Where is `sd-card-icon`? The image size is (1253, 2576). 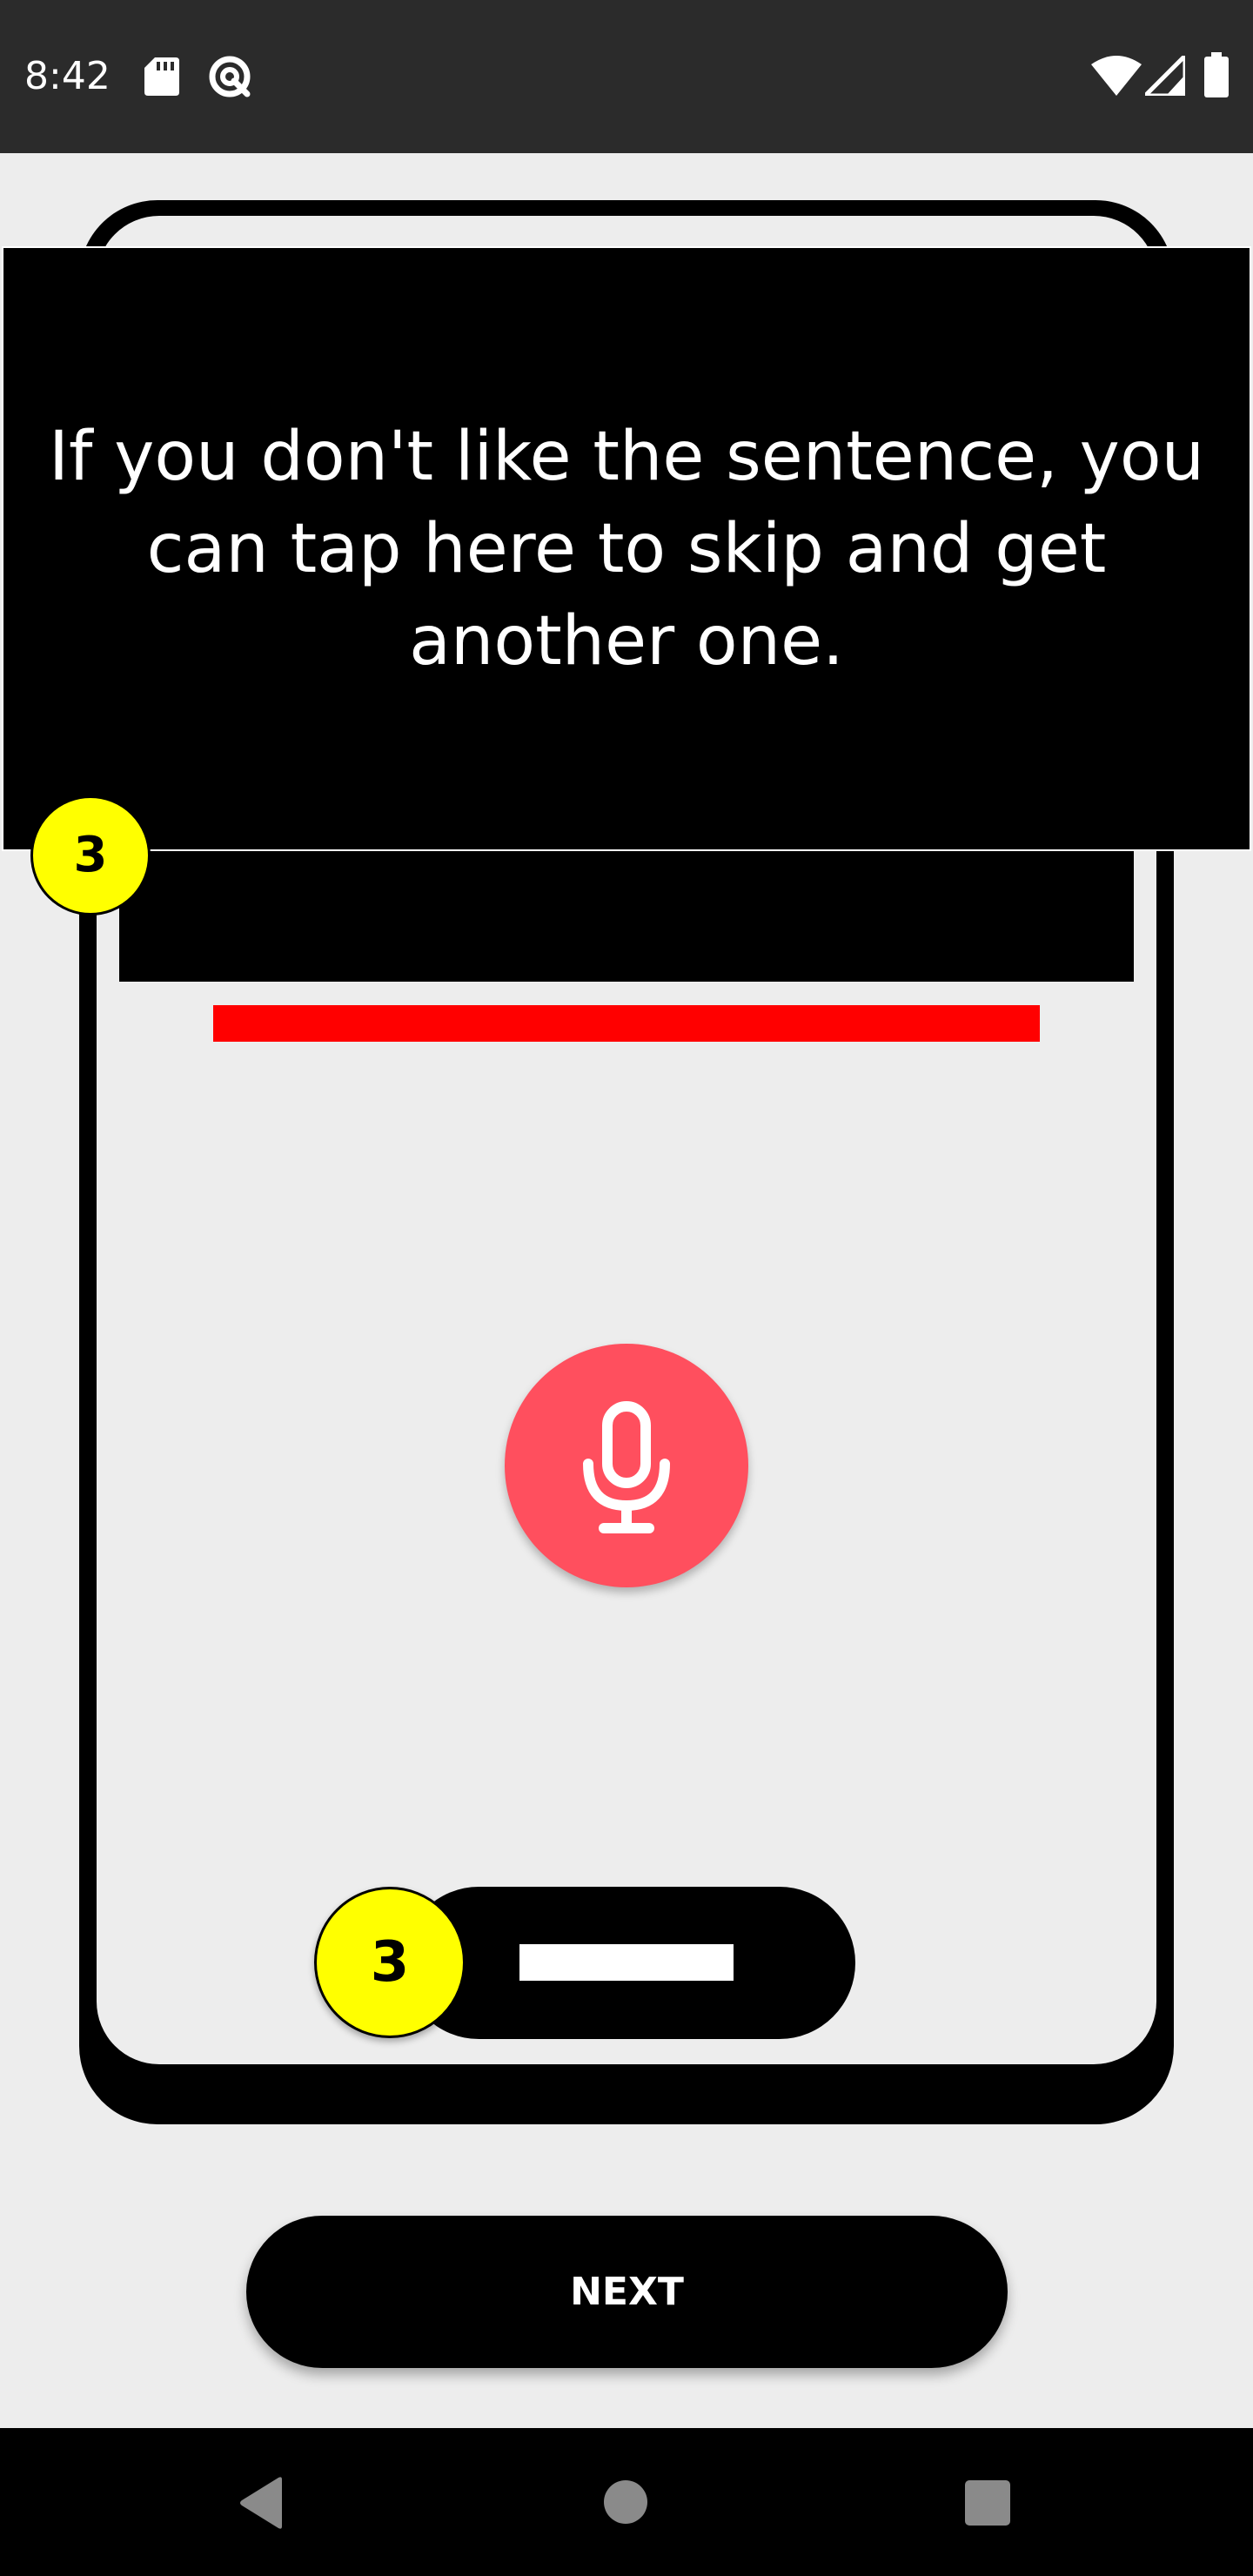
sd-card-icon is located at coordinates (161, 77).